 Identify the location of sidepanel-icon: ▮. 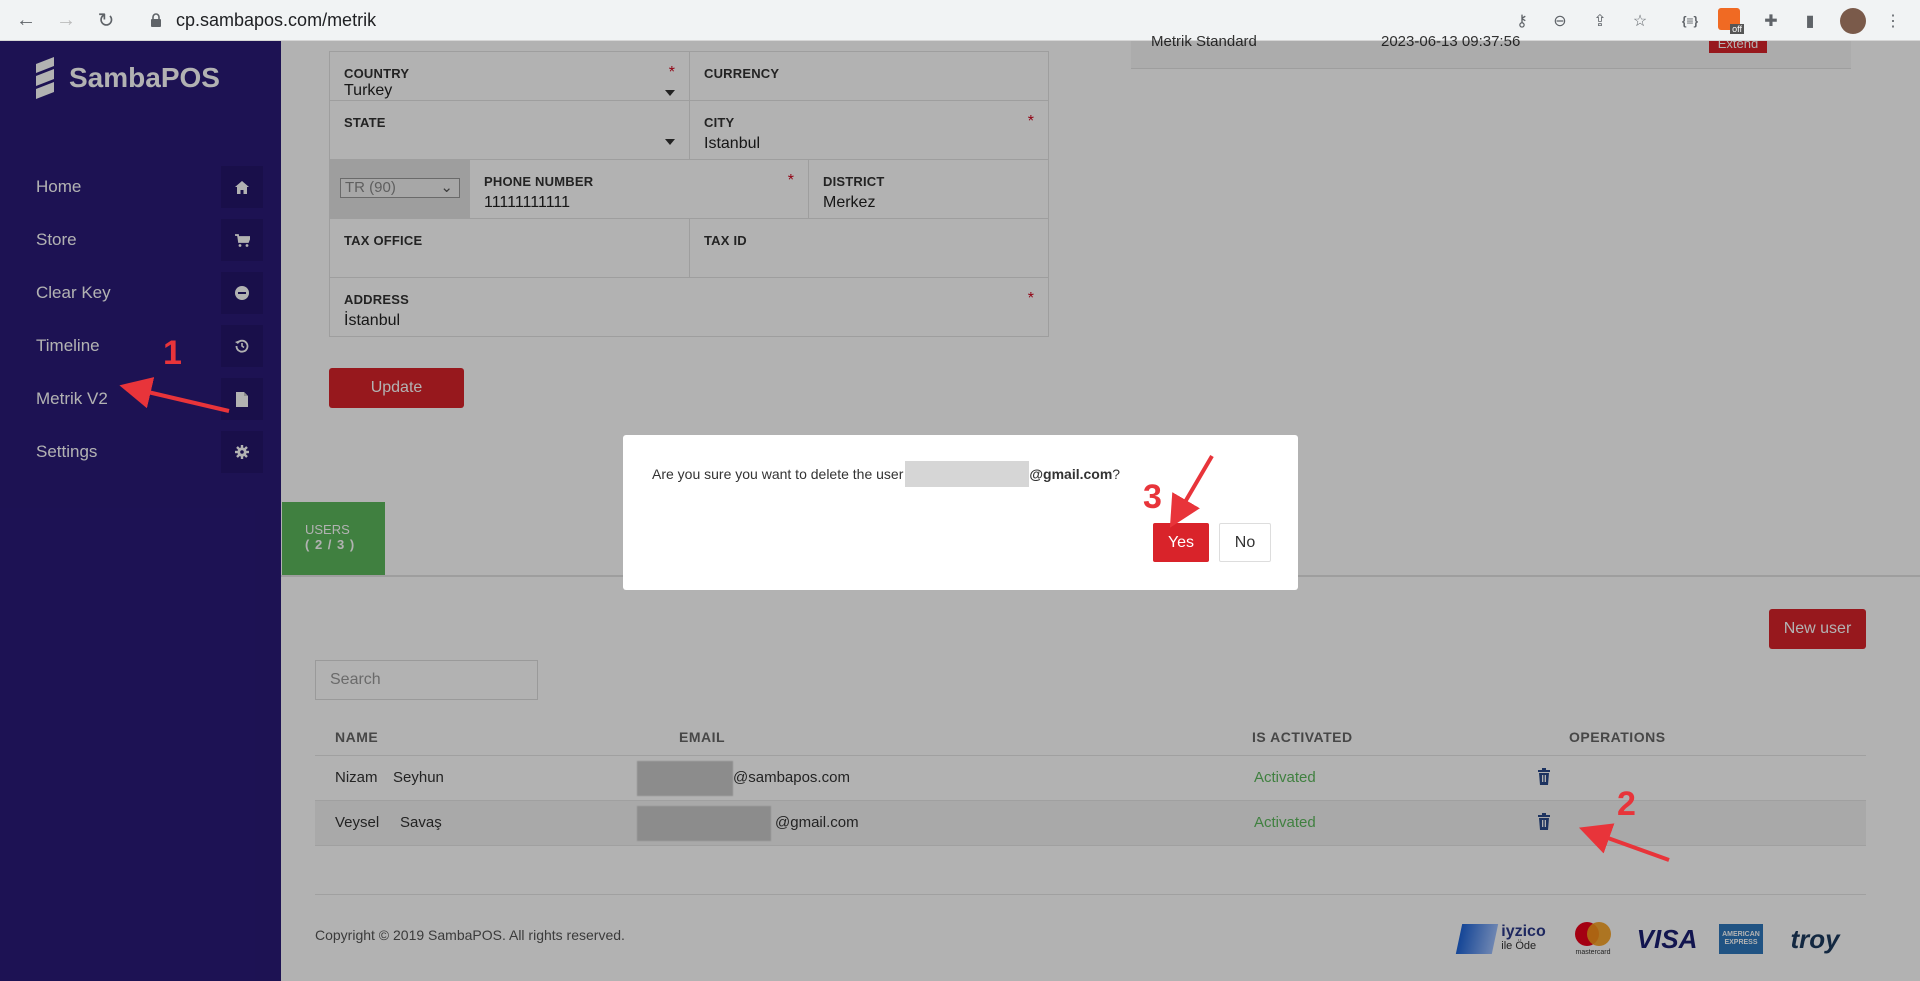
(1810, 21).